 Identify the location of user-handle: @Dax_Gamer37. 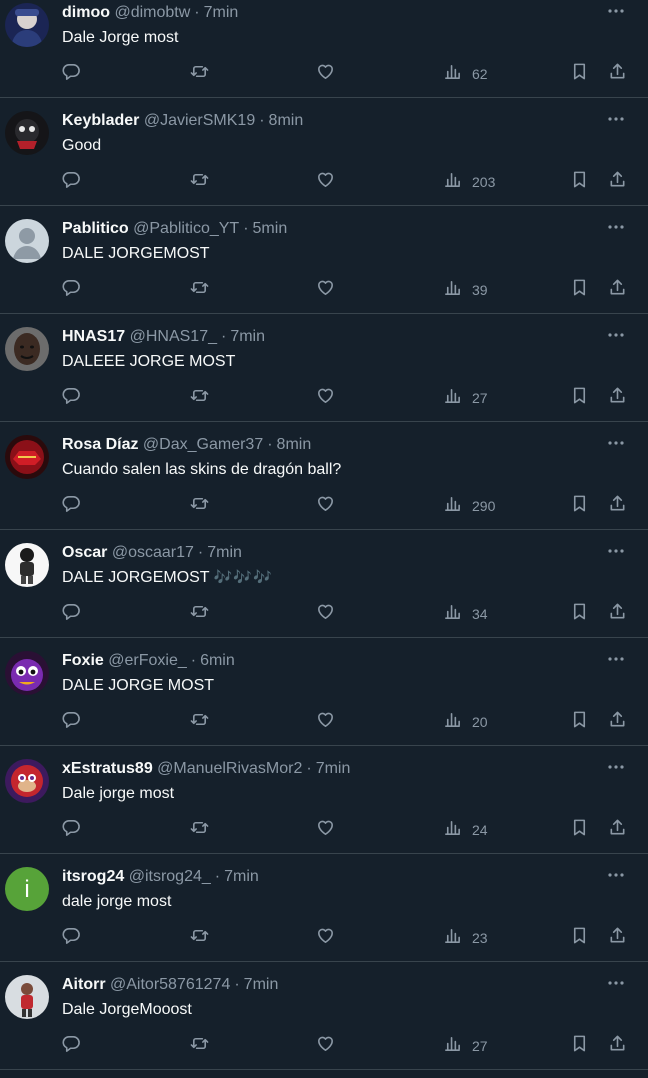
(203, 444).